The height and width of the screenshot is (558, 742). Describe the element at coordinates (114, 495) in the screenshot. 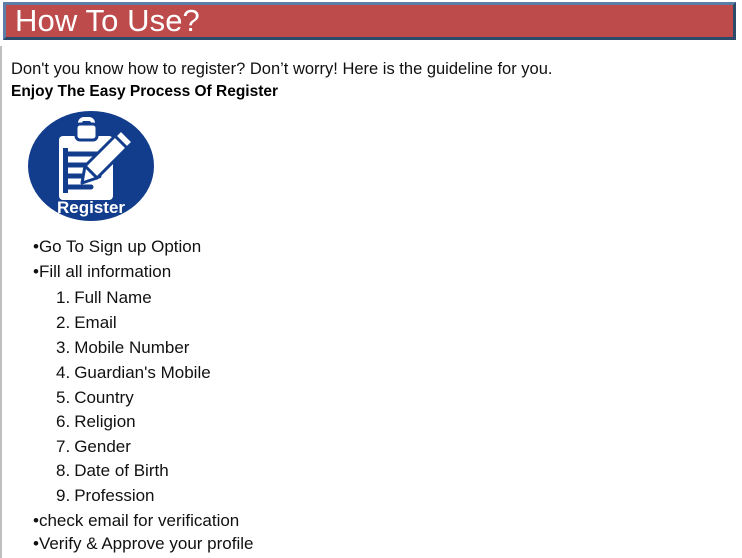

I see `list-item-label: Profession` at that location.